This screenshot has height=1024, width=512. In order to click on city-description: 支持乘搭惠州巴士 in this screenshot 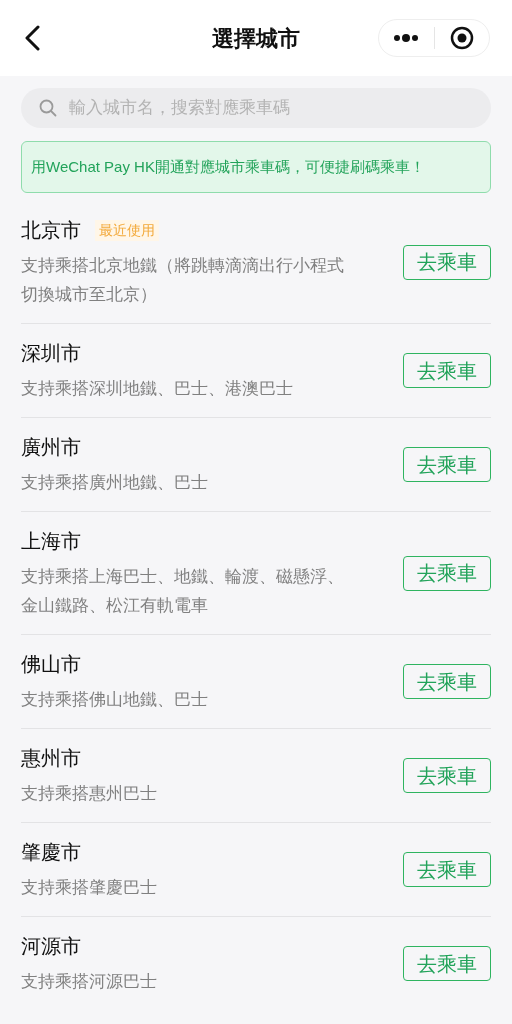, I will do `click(89, 794)`.